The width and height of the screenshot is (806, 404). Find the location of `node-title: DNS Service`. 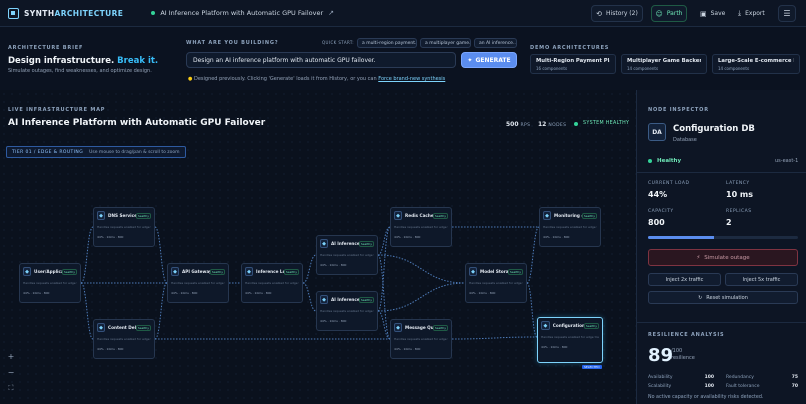

node-title: DNS Service is located at coordinates (122, 215).